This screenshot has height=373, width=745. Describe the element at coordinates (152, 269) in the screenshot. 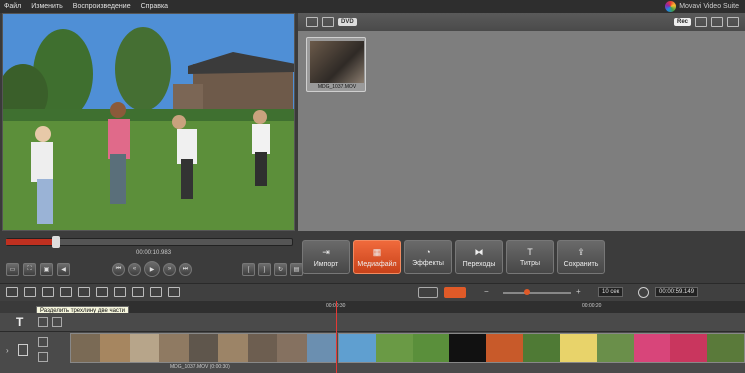

I see `play-button: ▶` at that location.